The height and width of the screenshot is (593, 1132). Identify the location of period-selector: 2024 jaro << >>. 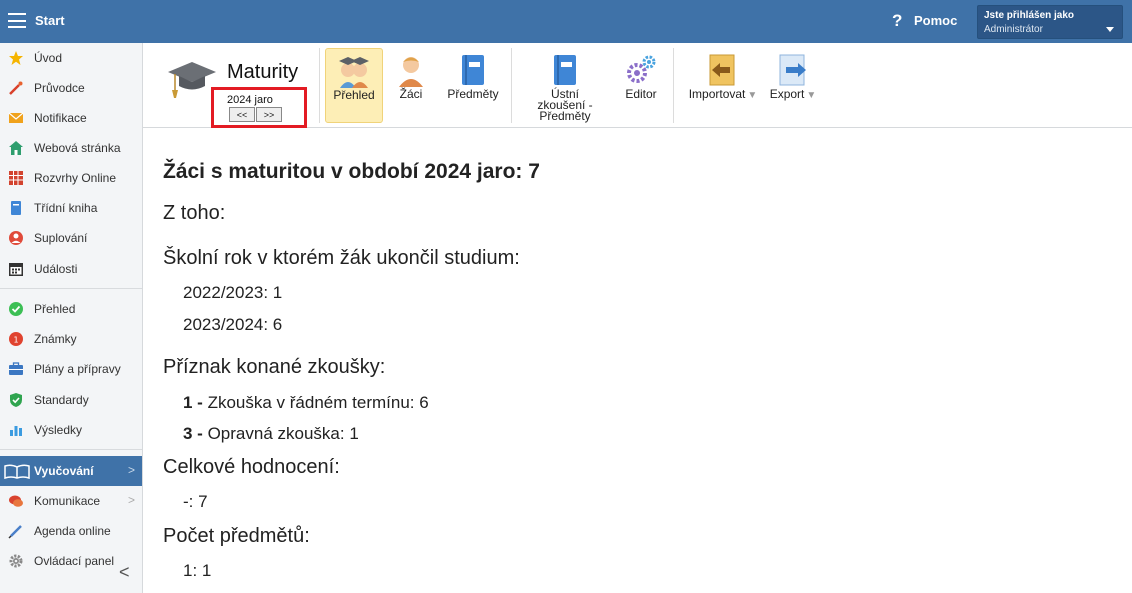
(259, 107).